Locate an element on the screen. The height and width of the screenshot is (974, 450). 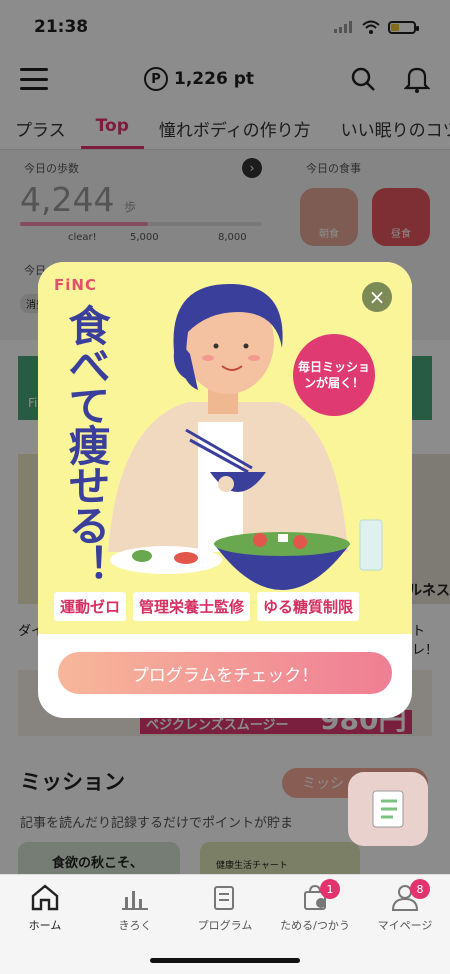
nav-record: きろく is located at coordinates (135, 908).